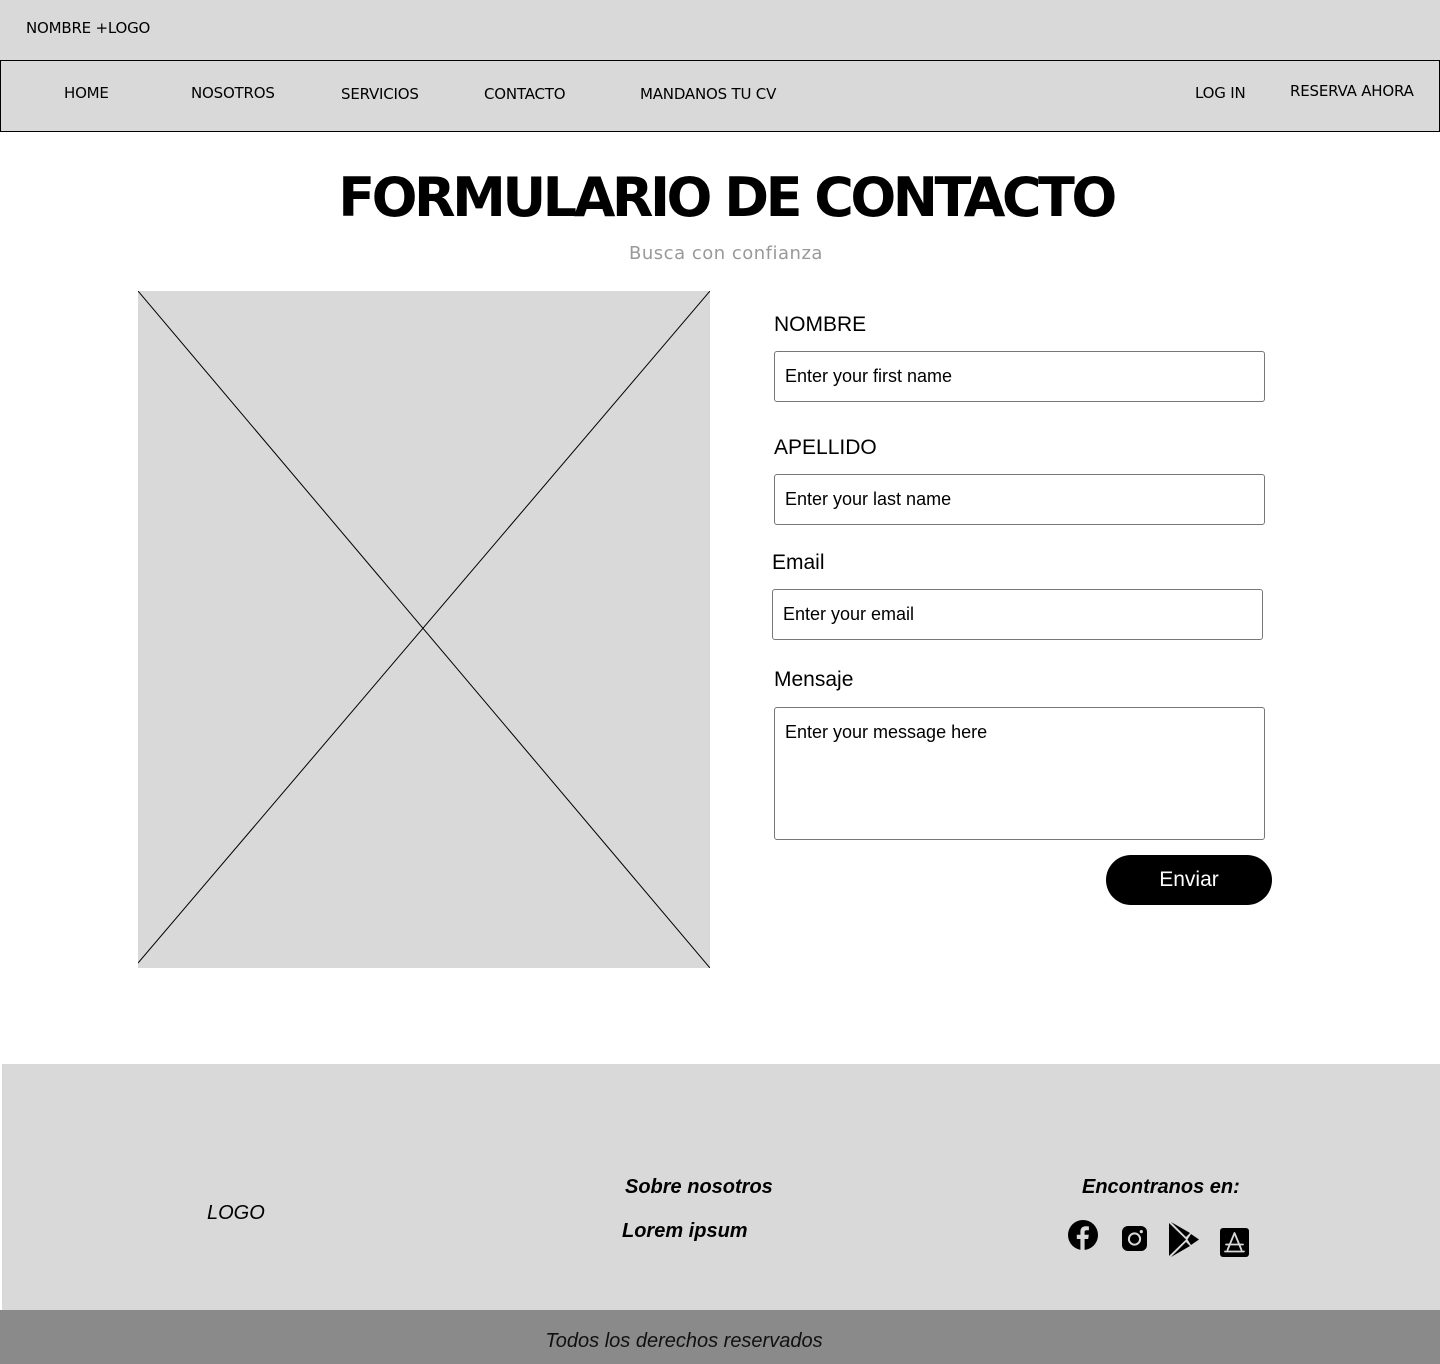 This screenshot has height=1364, width=1440. I want to click on brand-logo: NOMBRE +LOGO, so click(88, 28).